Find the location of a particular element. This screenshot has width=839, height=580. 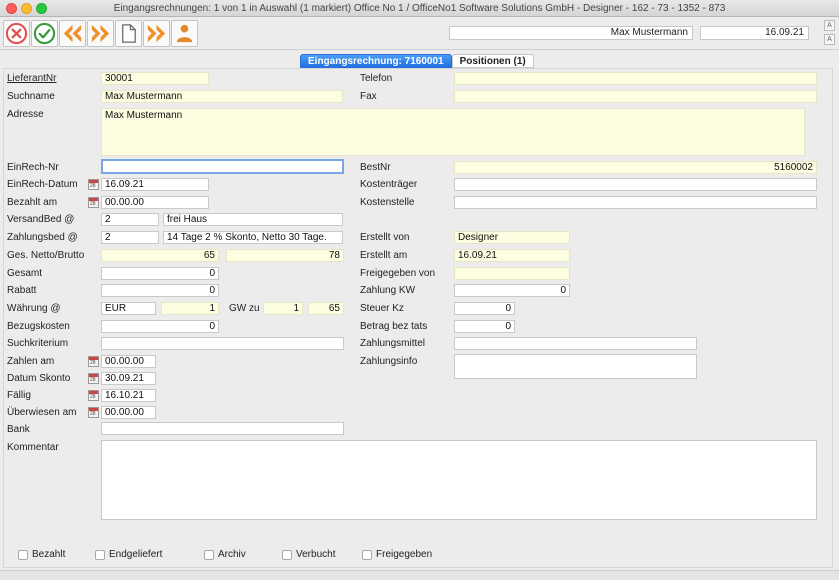

kommentar-field is located at coordinates (459, 480).